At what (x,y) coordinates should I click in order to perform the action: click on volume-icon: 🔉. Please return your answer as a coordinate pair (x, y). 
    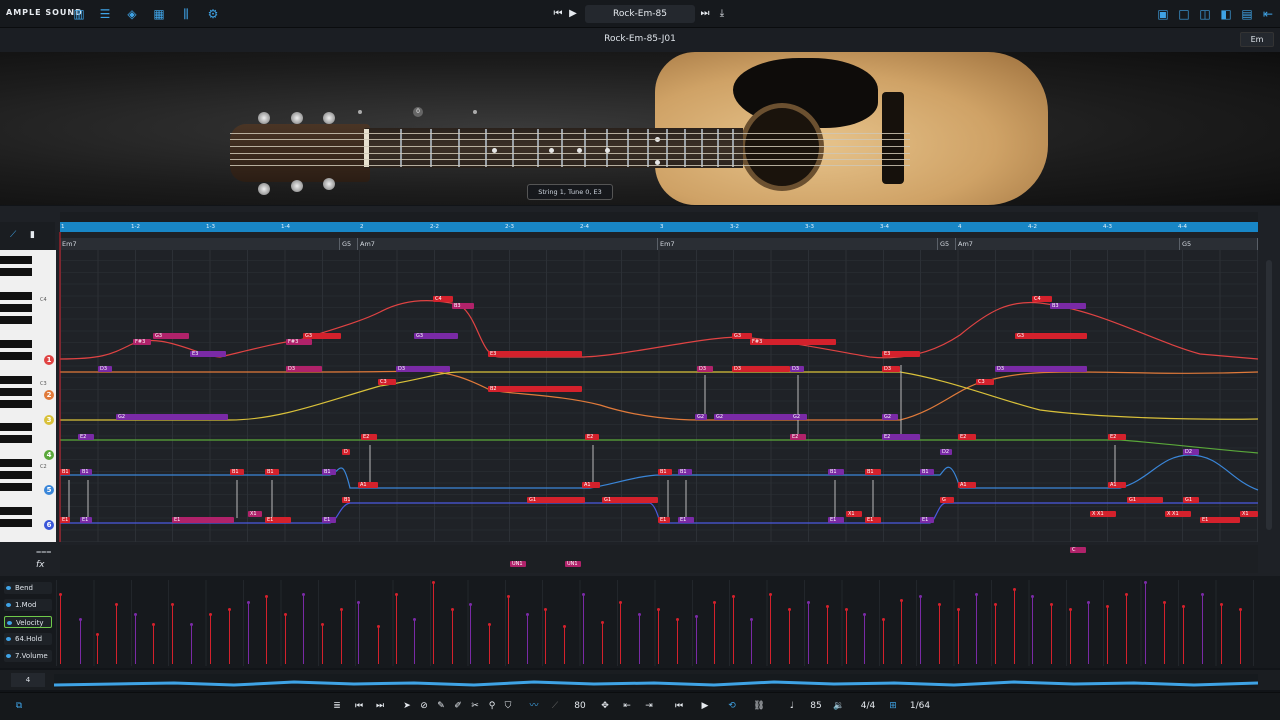
    Looking at the image, I should click on (839, 706).